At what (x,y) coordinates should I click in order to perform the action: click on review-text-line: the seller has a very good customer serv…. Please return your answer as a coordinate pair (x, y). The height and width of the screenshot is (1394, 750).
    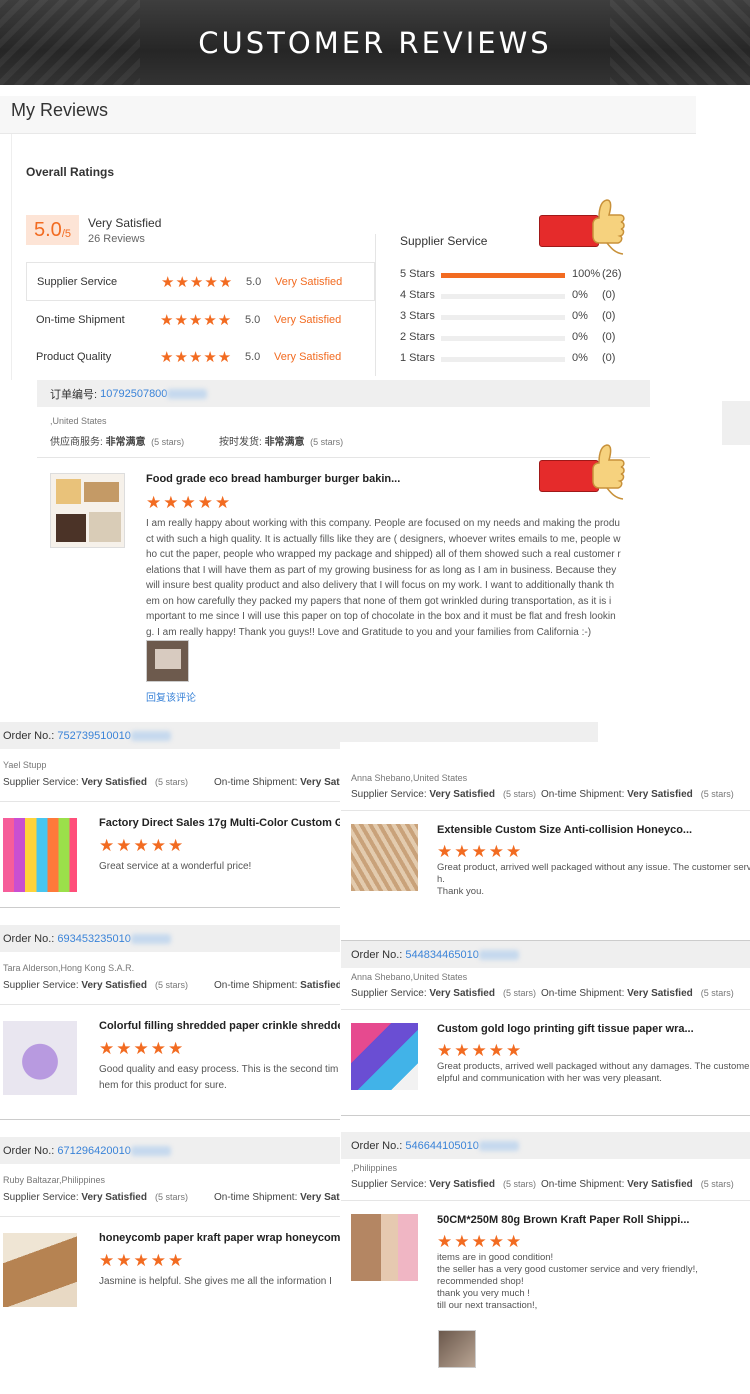
    Looking at the image, I should click on (567, 1269).